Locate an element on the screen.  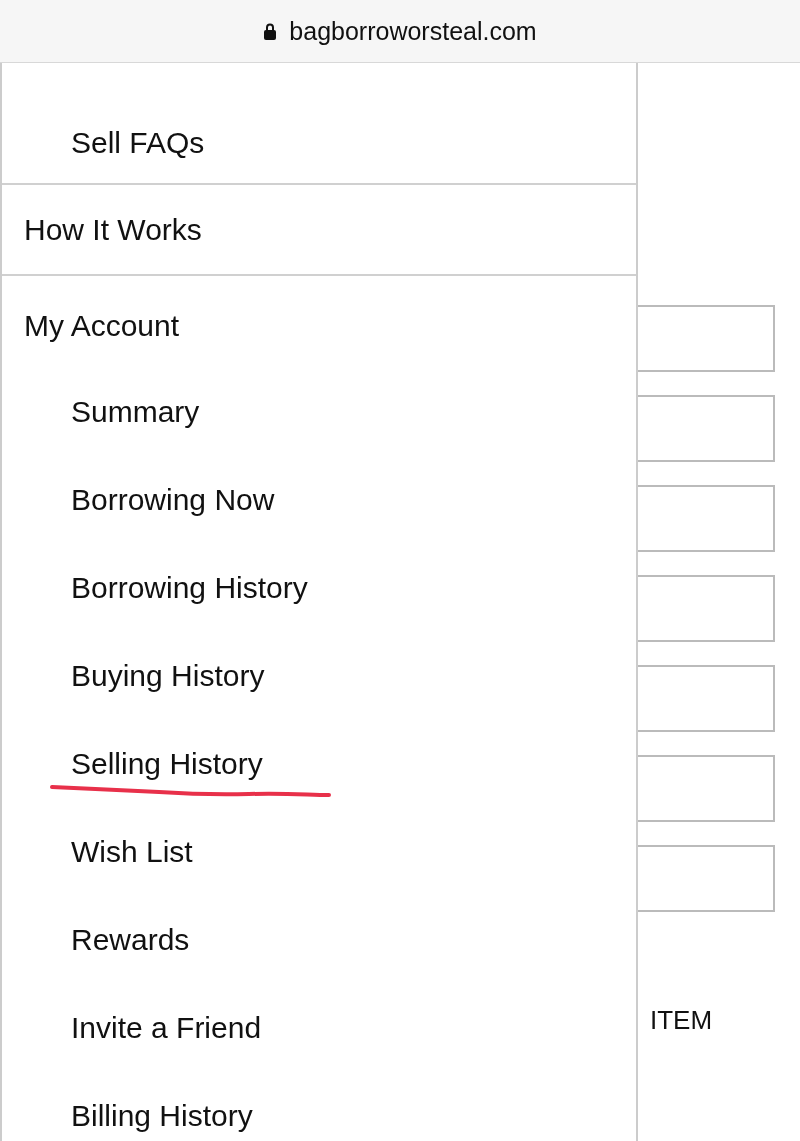
lock-icon is located at coordinates (270, 31).